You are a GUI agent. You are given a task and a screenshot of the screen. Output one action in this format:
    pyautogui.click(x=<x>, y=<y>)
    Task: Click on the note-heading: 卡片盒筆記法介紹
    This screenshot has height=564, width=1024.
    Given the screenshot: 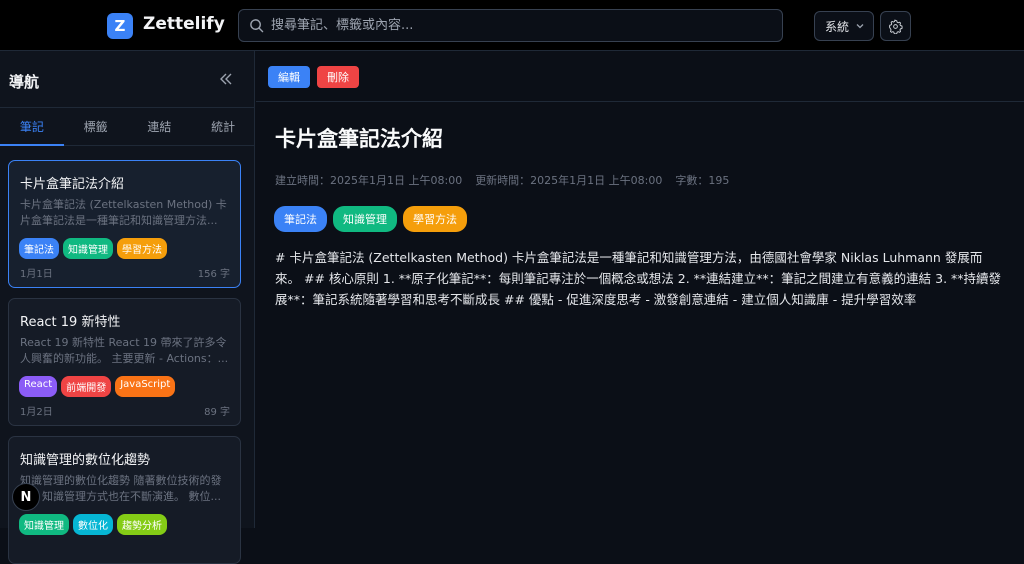 What is the action you would take?
    pyautogui.click(x=359, y=139)
    